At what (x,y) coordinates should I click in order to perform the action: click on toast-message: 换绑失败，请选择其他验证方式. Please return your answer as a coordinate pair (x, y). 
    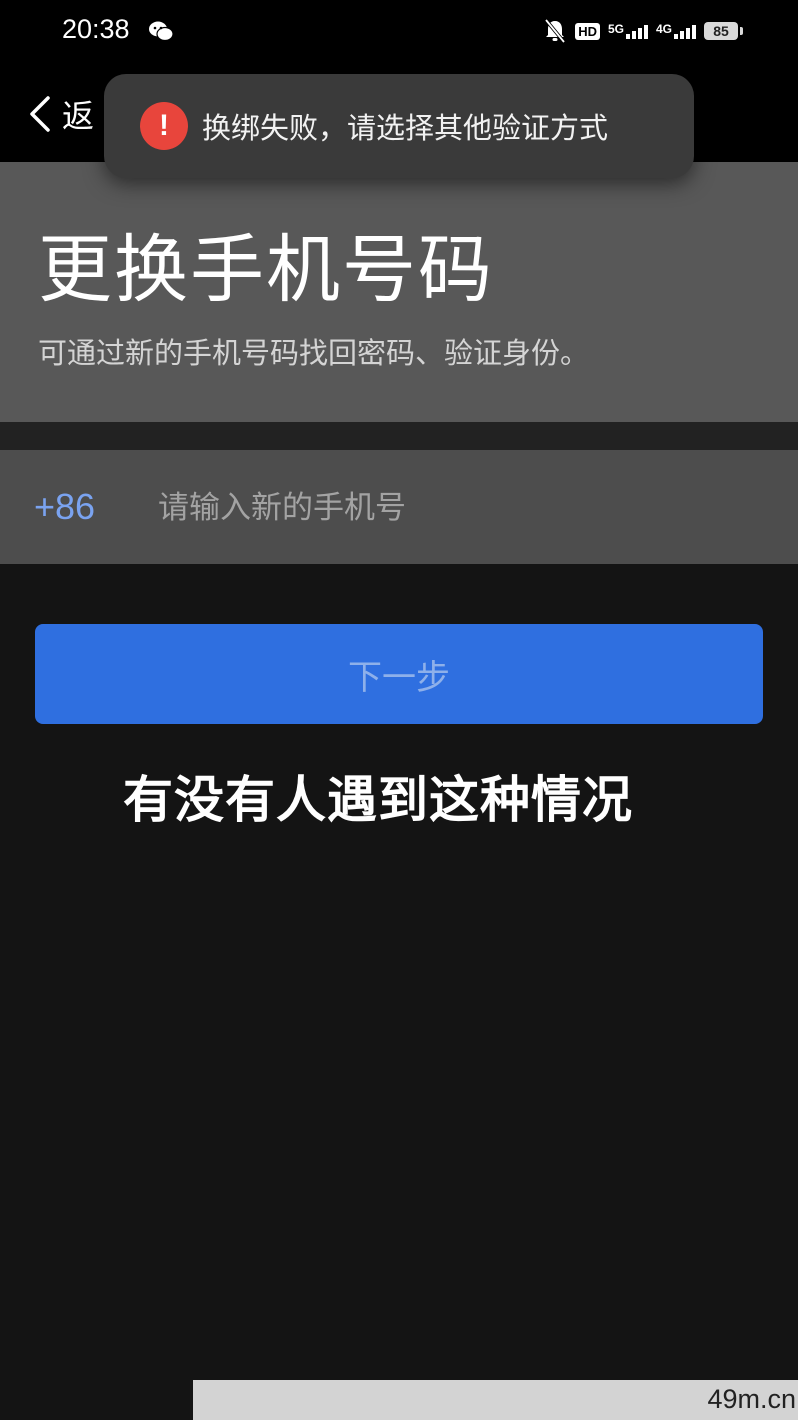
    Looking at the image, I should click on (405, 128).